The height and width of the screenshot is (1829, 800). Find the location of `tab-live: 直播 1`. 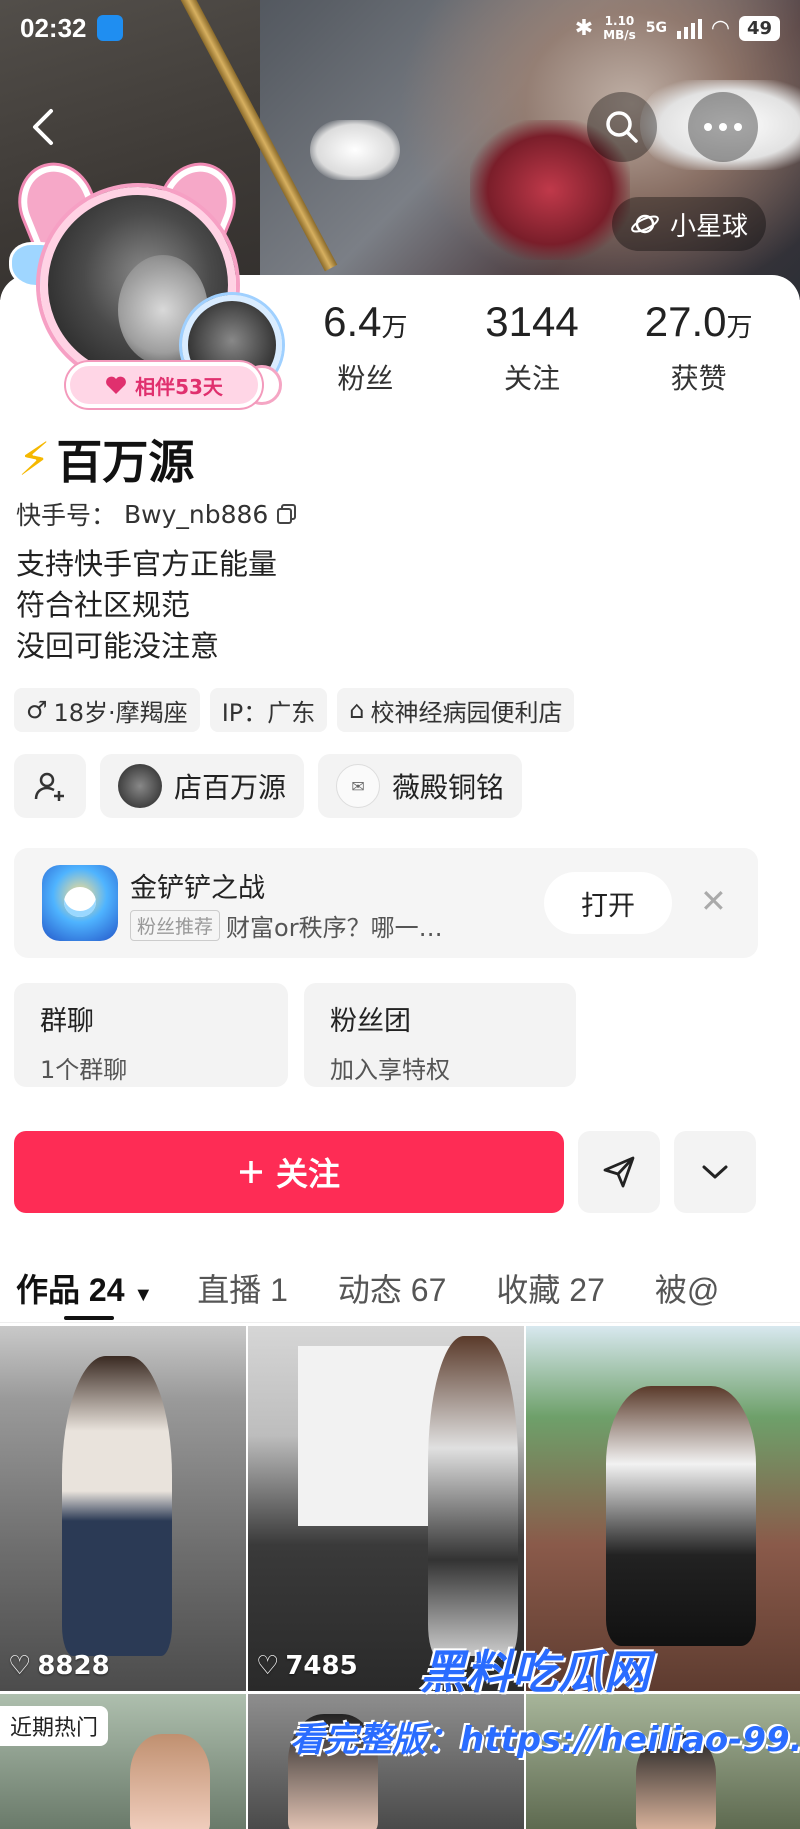

tab-live: 直播 1 is located at coordinates (242, 1288).